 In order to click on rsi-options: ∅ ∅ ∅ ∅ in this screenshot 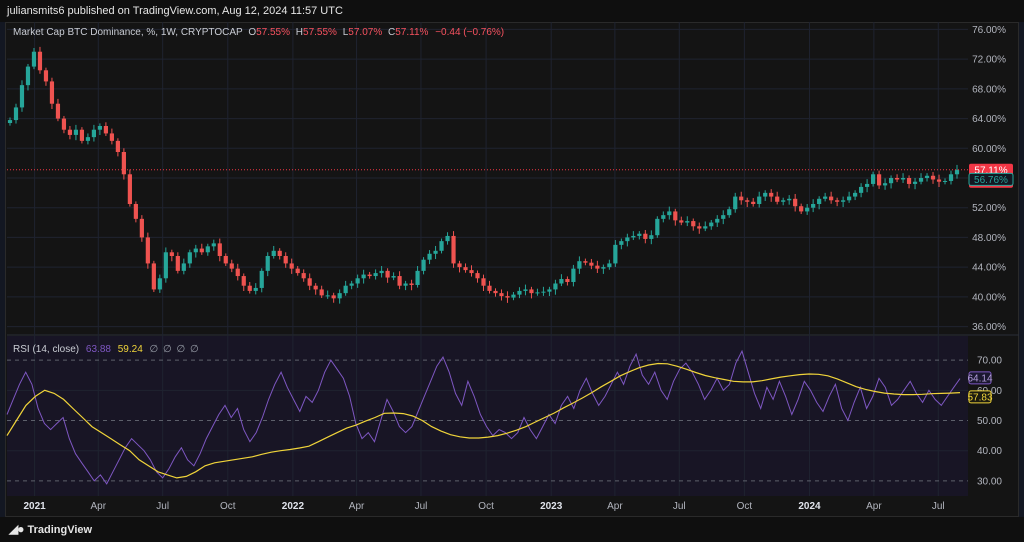, I will do `click(174, 349)`.